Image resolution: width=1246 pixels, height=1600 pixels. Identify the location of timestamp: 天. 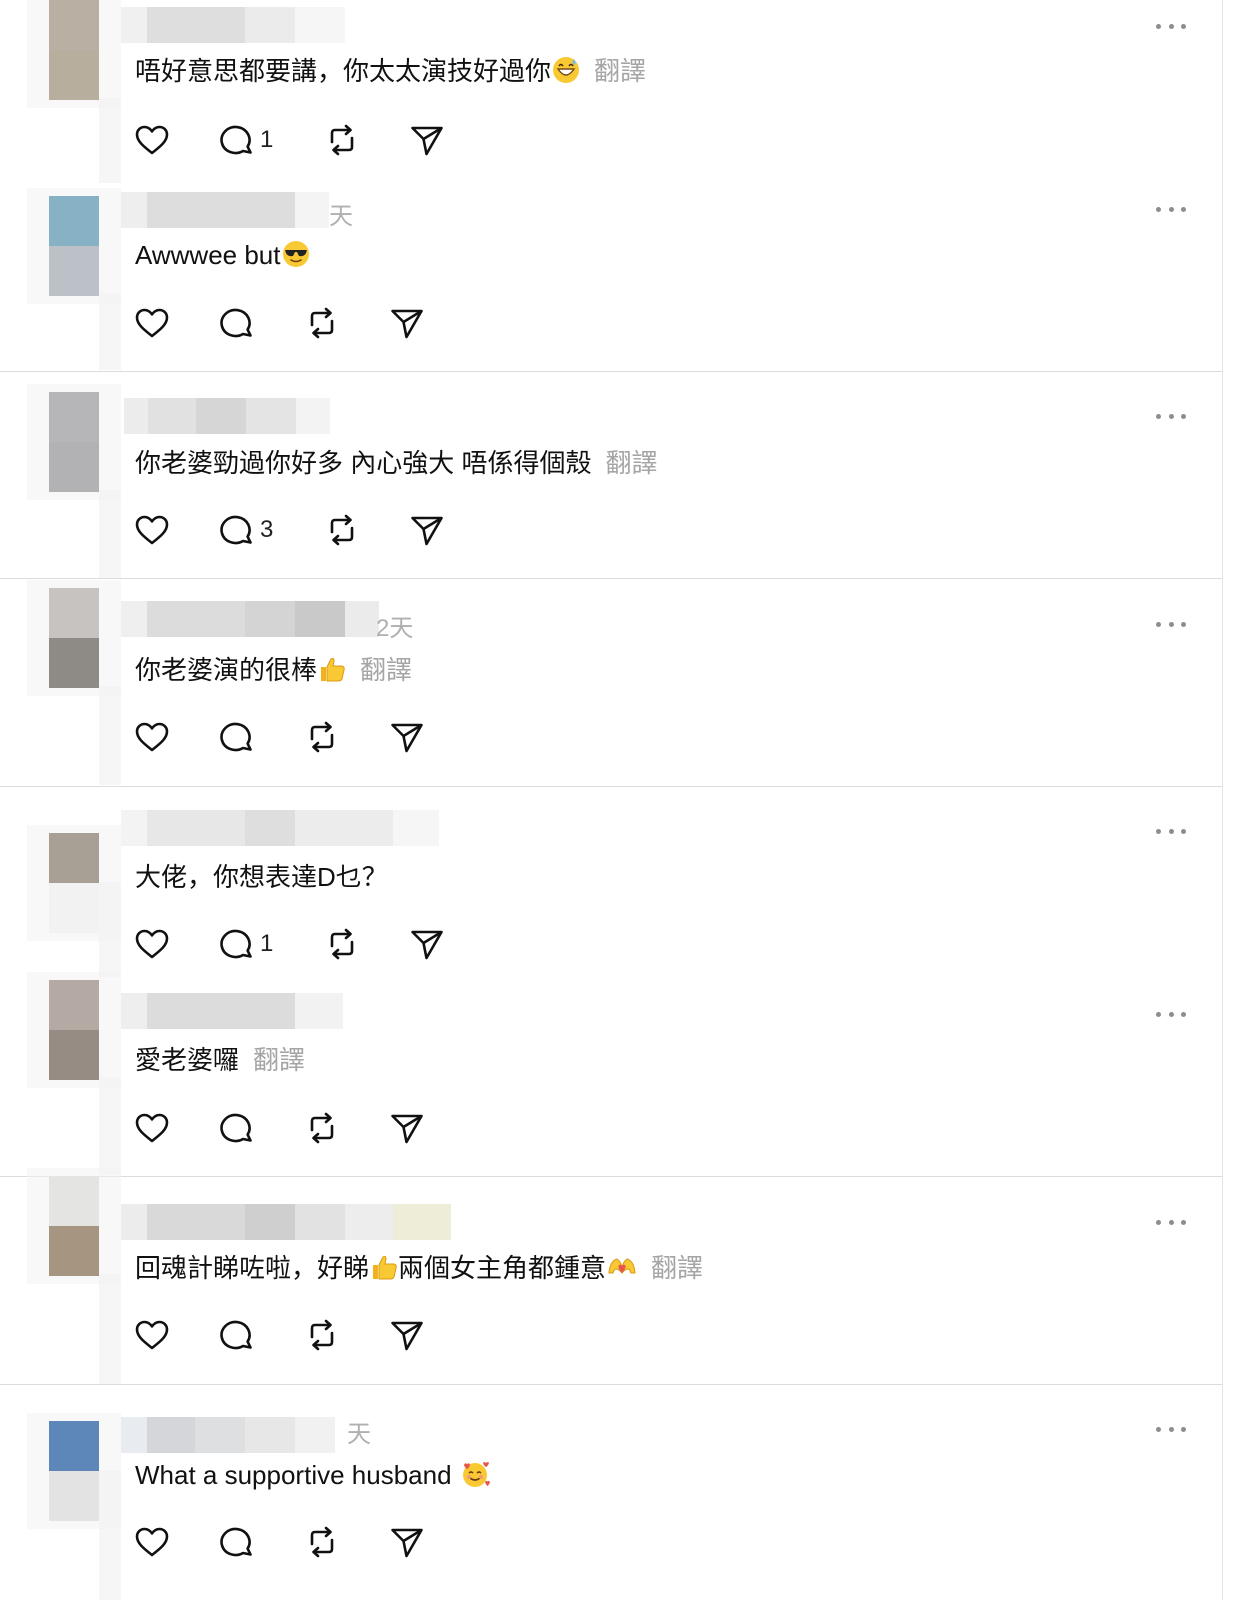
(341, 216).